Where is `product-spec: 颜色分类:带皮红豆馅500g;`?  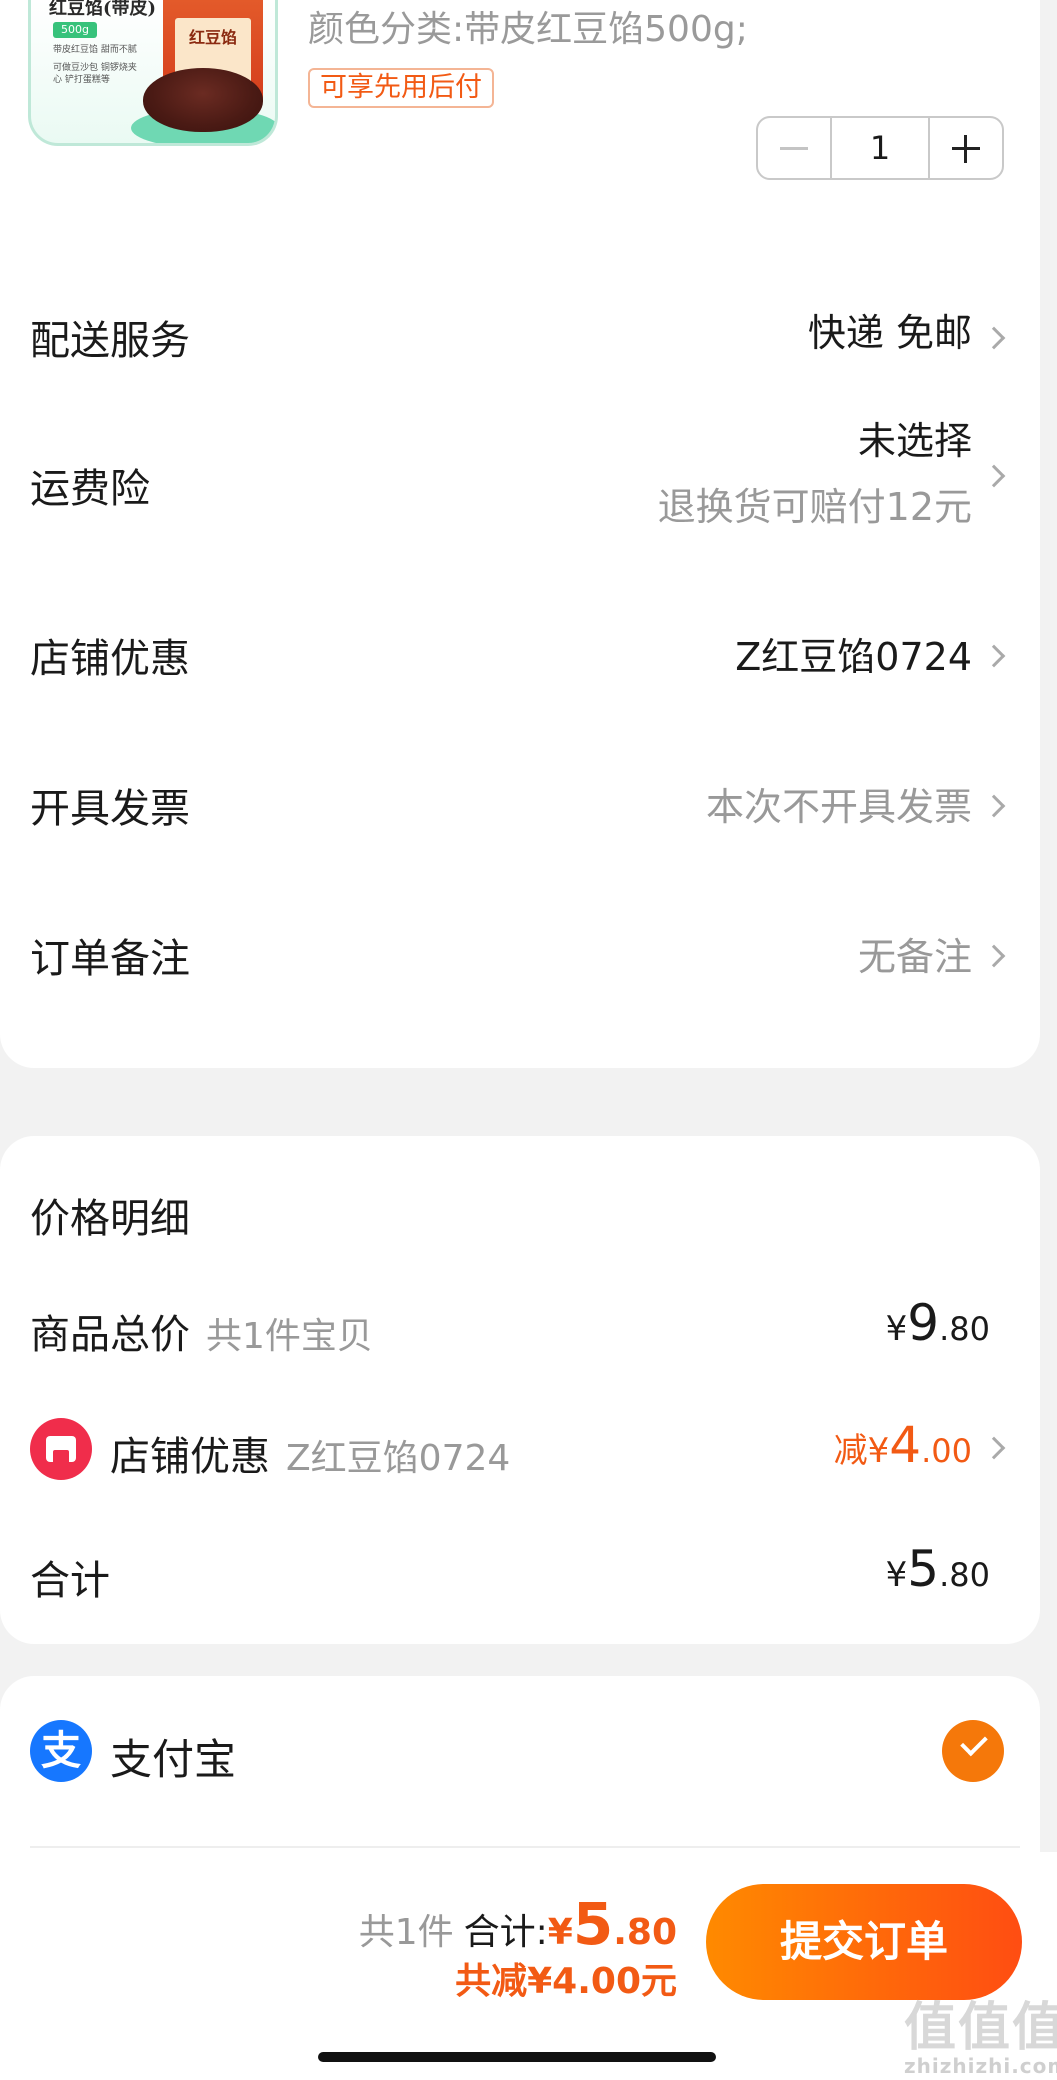 product-spec: 颜色分类:带皮红豆馅500g; is located at coordinates (528, 29).